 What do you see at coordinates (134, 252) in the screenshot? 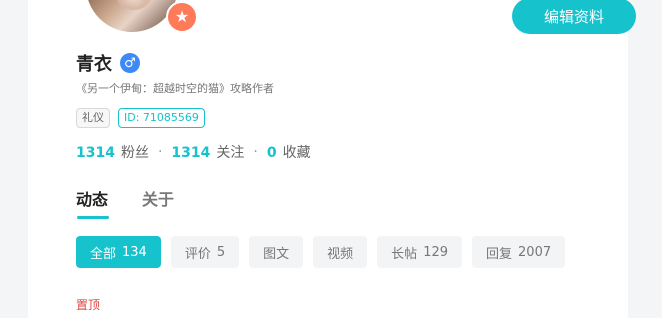
I see `filter-count: 134` at bounding box center [134, 252].